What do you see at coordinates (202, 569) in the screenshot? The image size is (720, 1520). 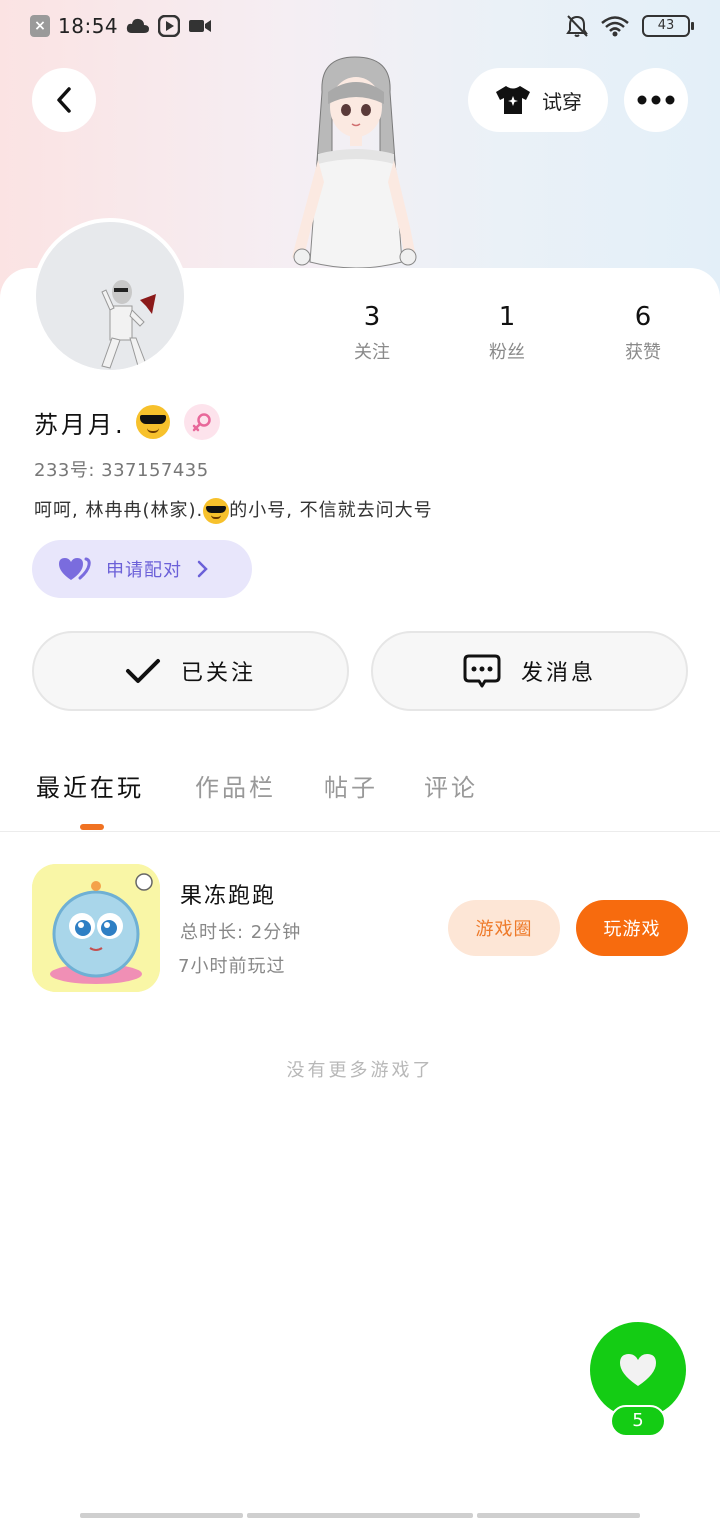 I see `chevron-right-icon` at bounding box center [202, 569].